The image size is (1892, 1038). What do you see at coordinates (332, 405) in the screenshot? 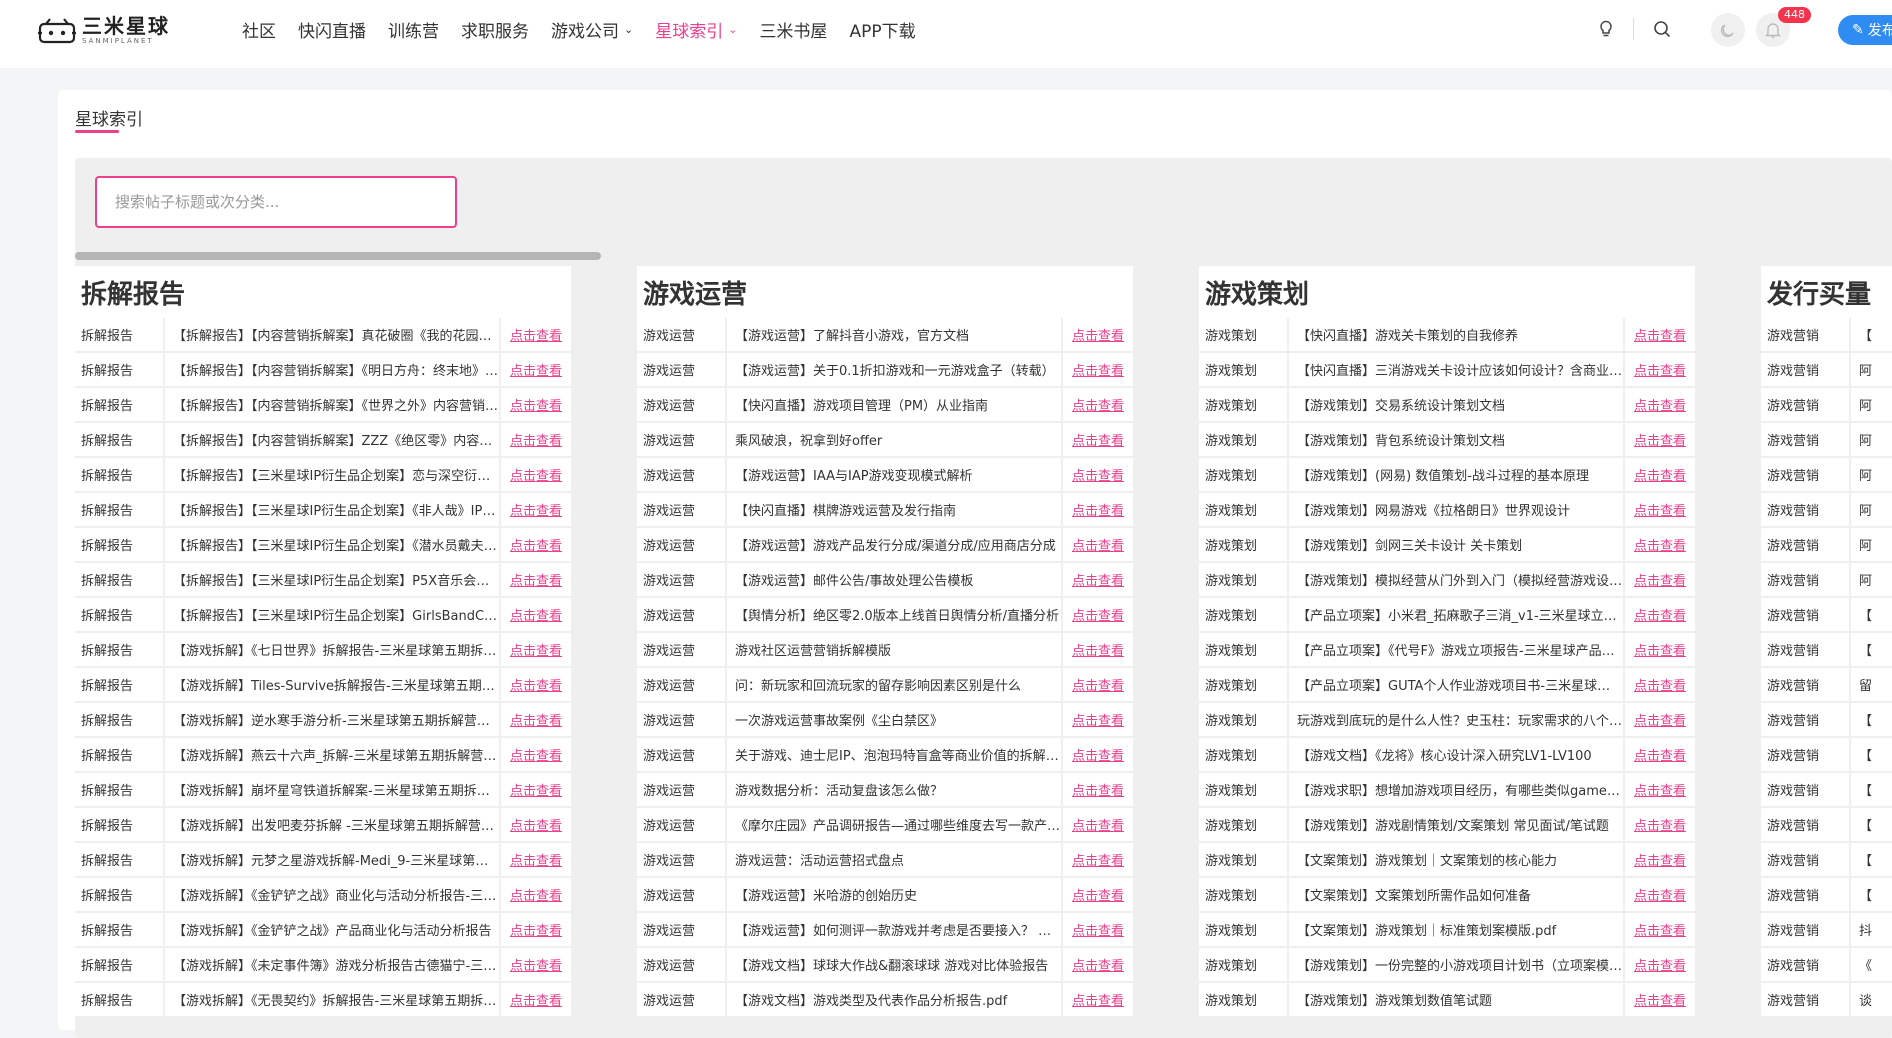
I see `row-title: 【拆解报告】【内容营销拆解案】《世界之外》内容营销拆解` at bounding box center [332, 405].